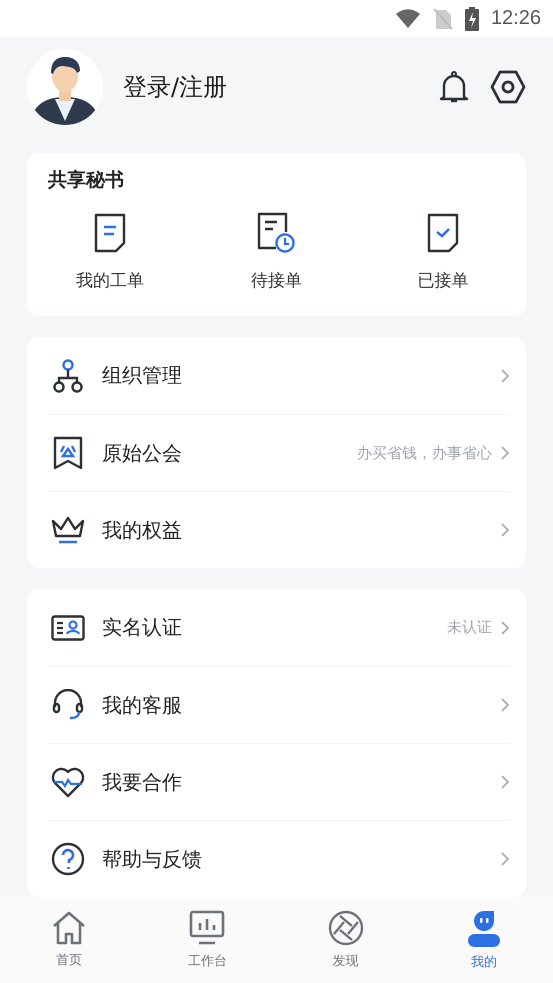 The image size is (553, 983). What do you see at coordinates (68, 453) in the screenshot?
I see `bookmark-badge-icon` at bounding box center [68, 453].